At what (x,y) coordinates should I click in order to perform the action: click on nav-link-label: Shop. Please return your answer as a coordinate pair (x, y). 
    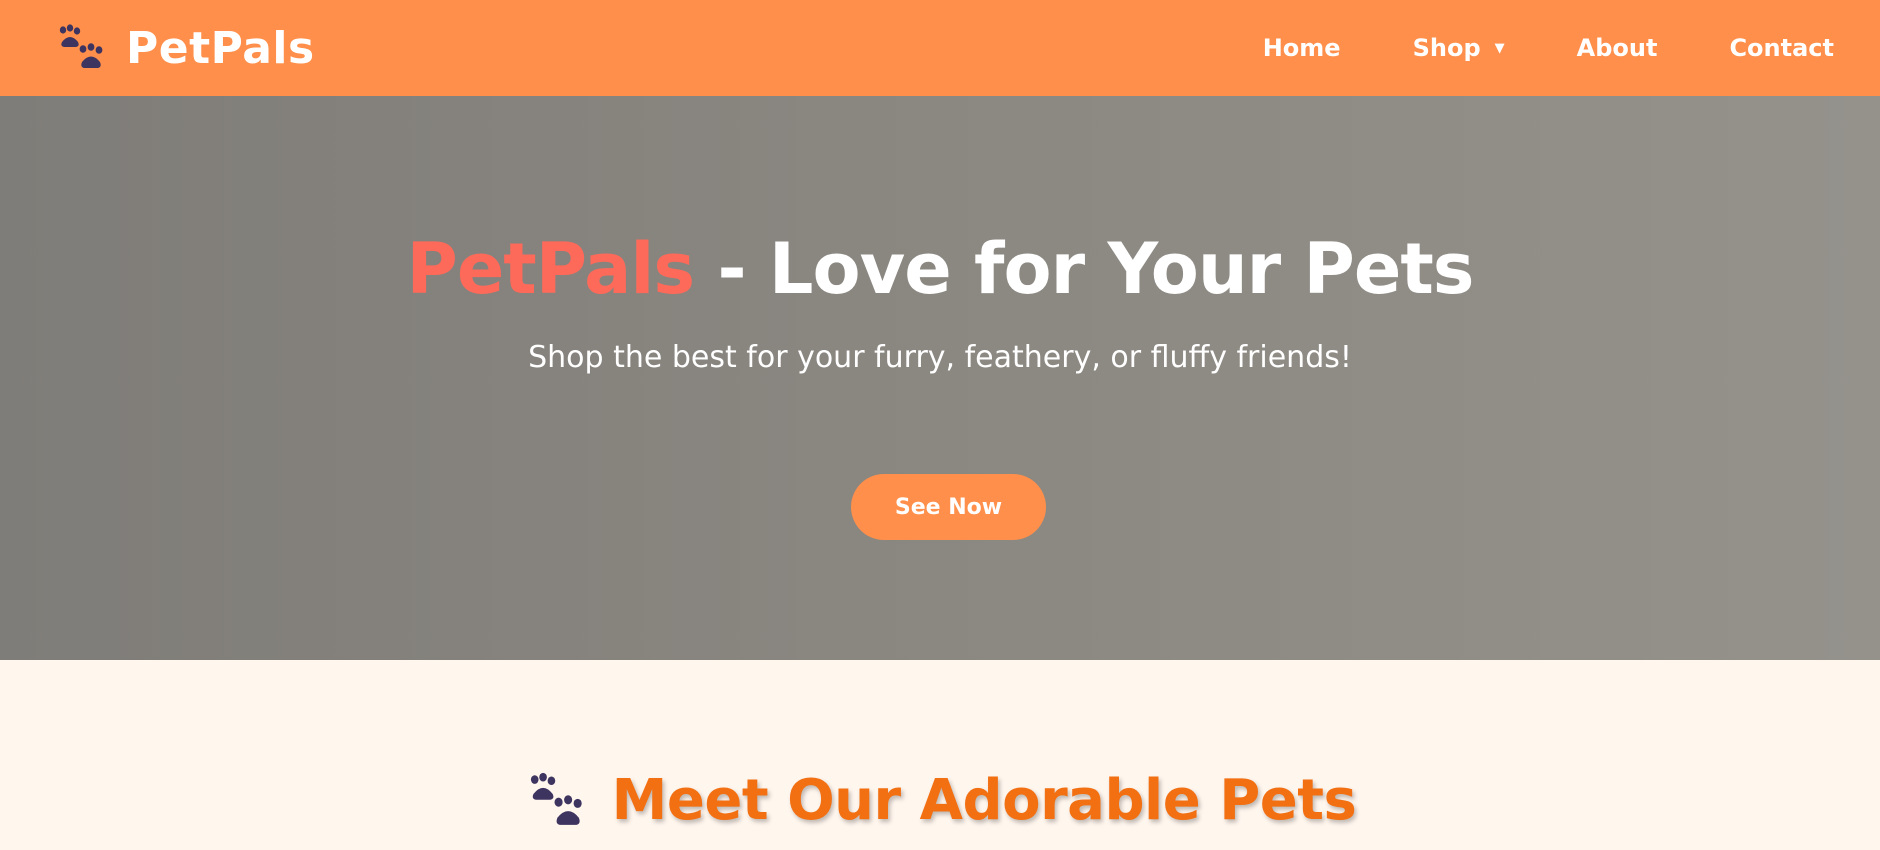
    Looking at the image, I should click on (1446, 48).